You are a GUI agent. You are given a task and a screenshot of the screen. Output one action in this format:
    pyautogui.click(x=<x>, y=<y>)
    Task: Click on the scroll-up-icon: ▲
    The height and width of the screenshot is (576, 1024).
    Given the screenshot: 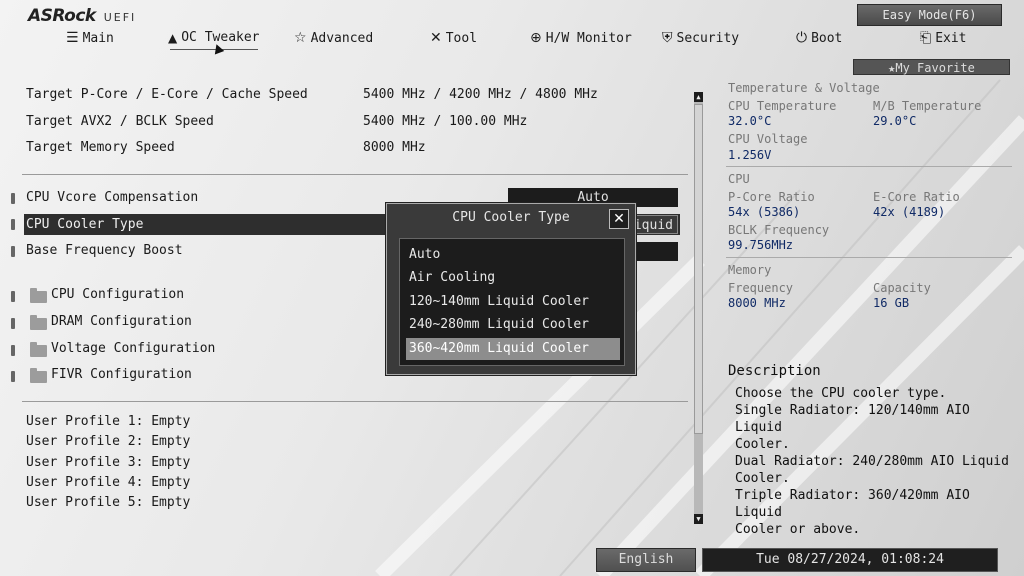 What is the action you would take?
    pyautogui.click(x=698, y=97)
    